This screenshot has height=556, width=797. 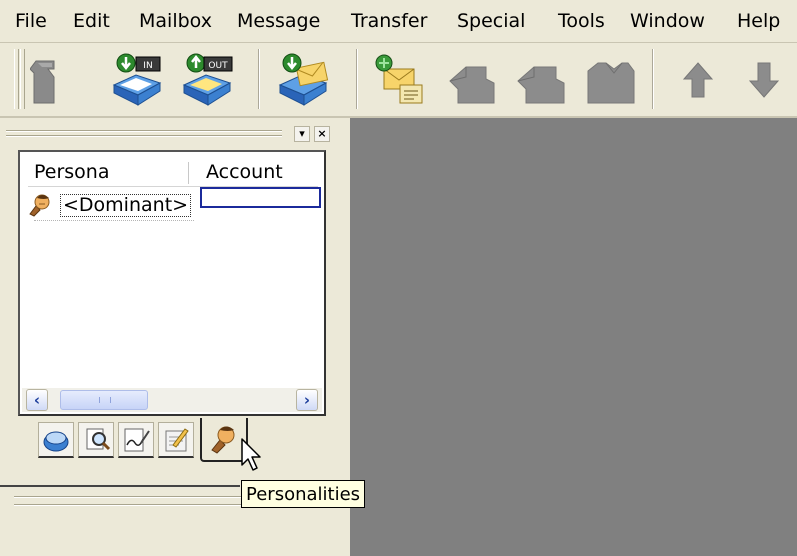 I want to click on column-header-persona: Persona, so click(x=109, y=172).